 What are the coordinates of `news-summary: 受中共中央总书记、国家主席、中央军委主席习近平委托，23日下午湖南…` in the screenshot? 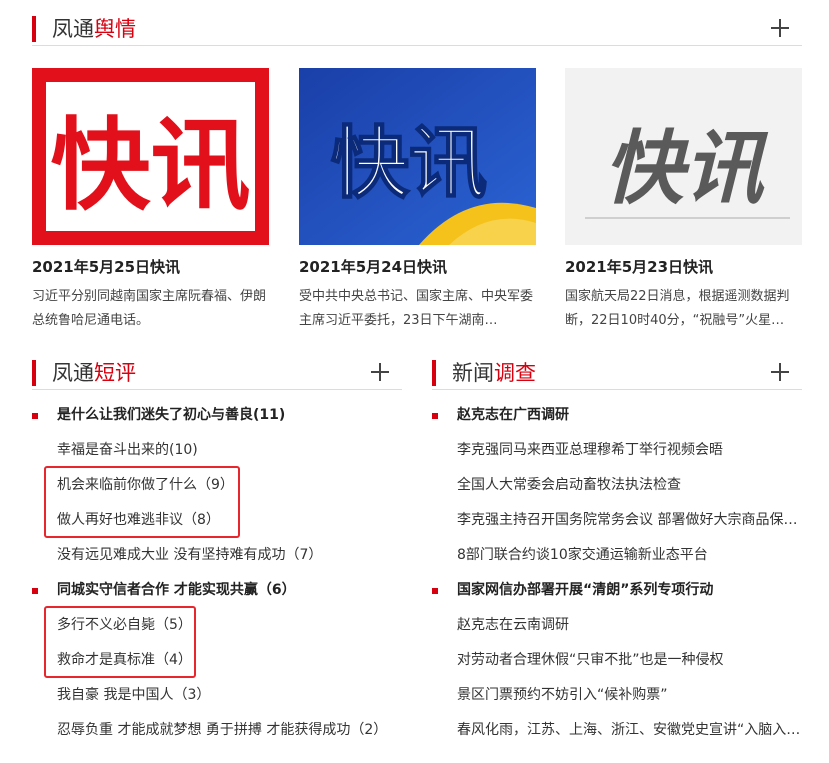 It's located at (416, 308).